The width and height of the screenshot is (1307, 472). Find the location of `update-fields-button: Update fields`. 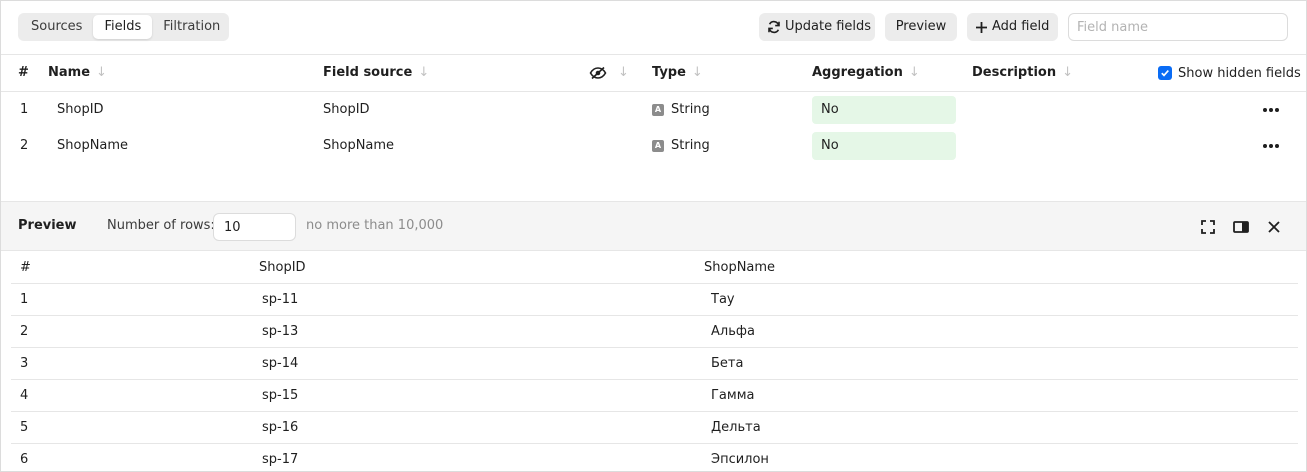

update-fields-button: Update fields is located at coordinates (817, 27).